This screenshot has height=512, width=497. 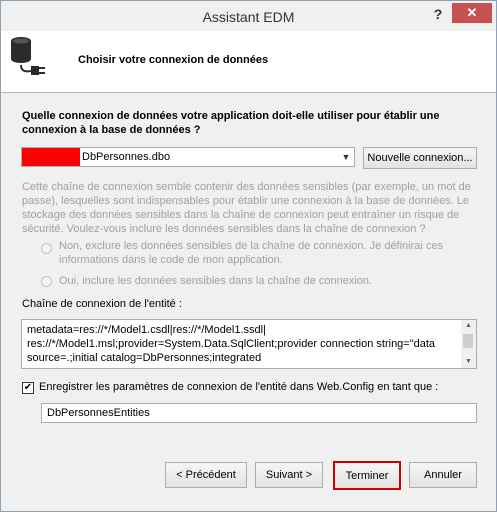 What do you see at coordinates (289, 475) in the screenshot?
I see `next-button: Suivant >` at bounding box center [289, 475].